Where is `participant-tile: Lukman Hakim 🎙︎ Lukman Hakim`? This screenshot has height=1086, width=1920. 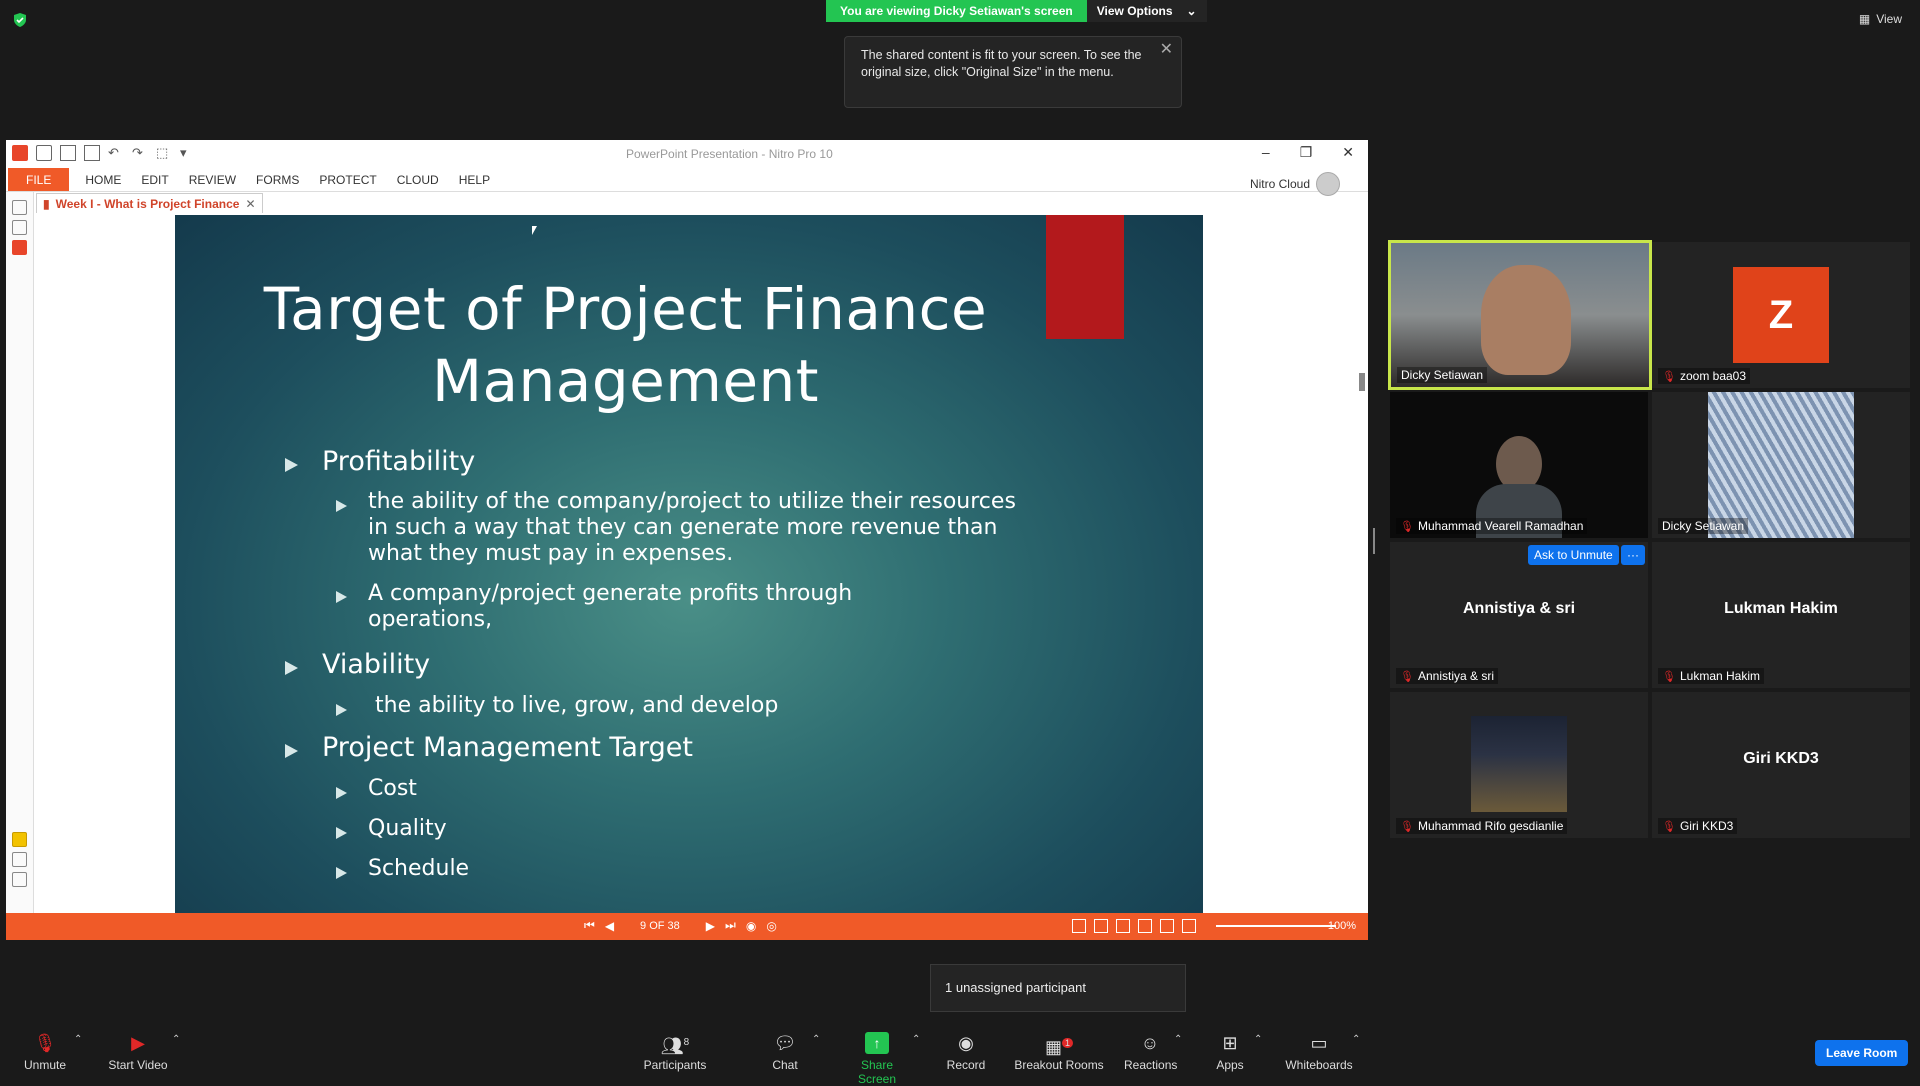 participant-tile: Lukman Hakim 🎙︎ Lukman Hakim is located at coordinates (1781, 615).